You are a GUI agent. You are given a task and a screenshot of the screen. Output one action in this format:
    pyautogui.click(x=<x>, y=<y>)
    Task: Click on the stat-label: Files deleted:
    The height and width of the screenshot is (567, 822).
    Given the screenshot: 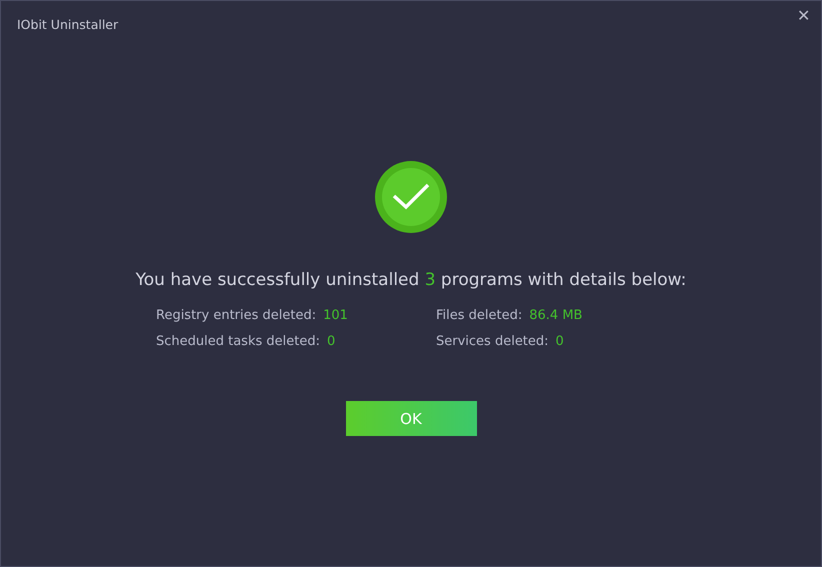 What is the action you would take?
    pyautogui.click(x=479, y=315)
    